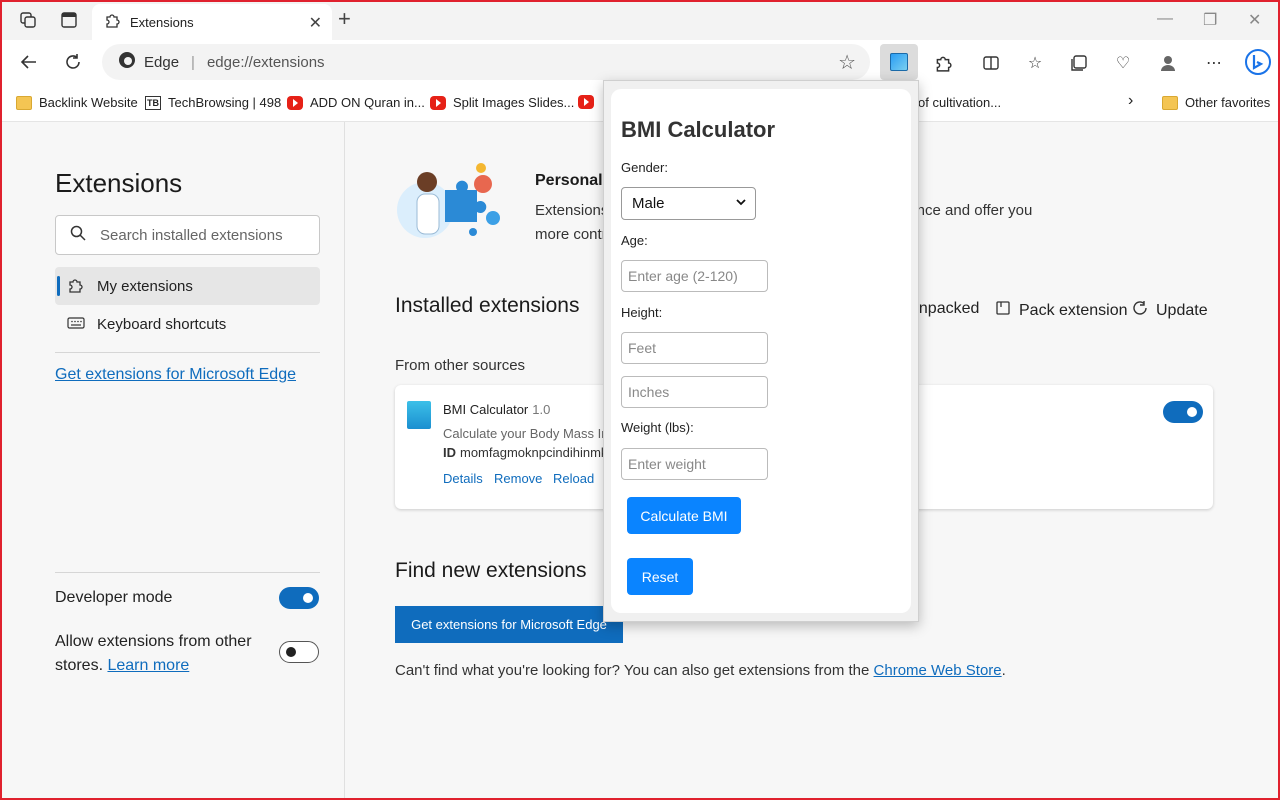 Image resolution: width=1280 pixels, height=800 pixels. I want to click on pack-extension-button: Pack extension, so click(1061, 310).